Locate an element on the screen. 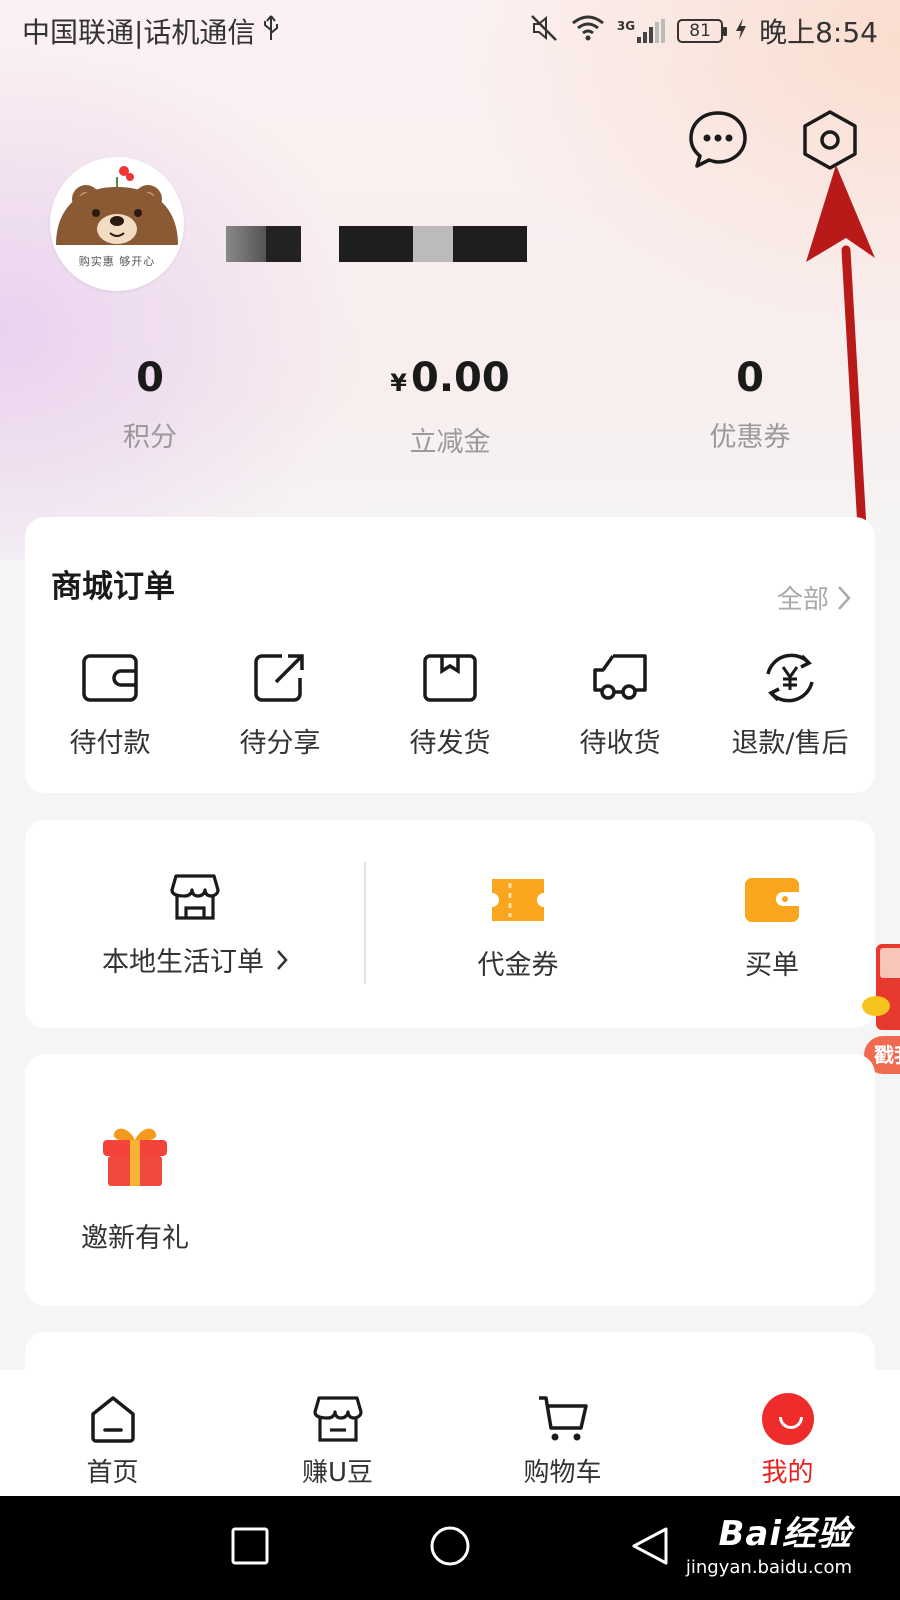  local-services-card: 本地生活订单 代金券 买单 is located at coordinates (450, 924).